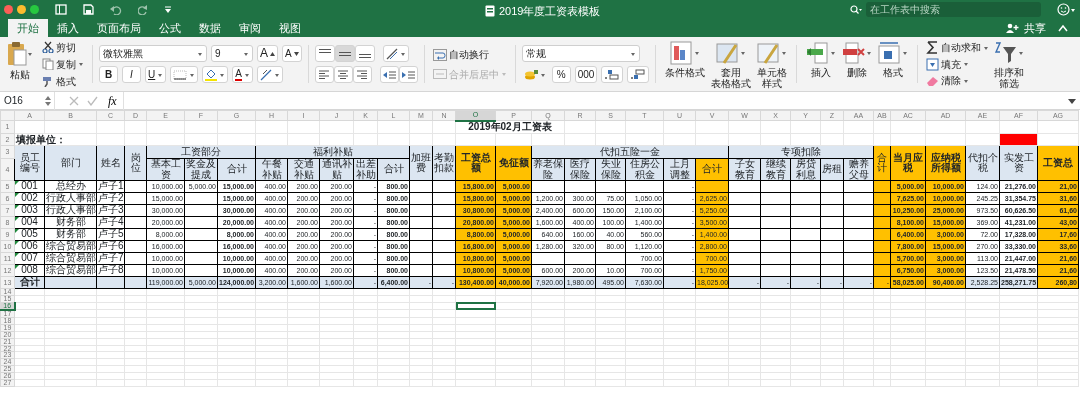 The image size is (1080, 402). I want to click on clear-button: 清除, so click(958, 80).